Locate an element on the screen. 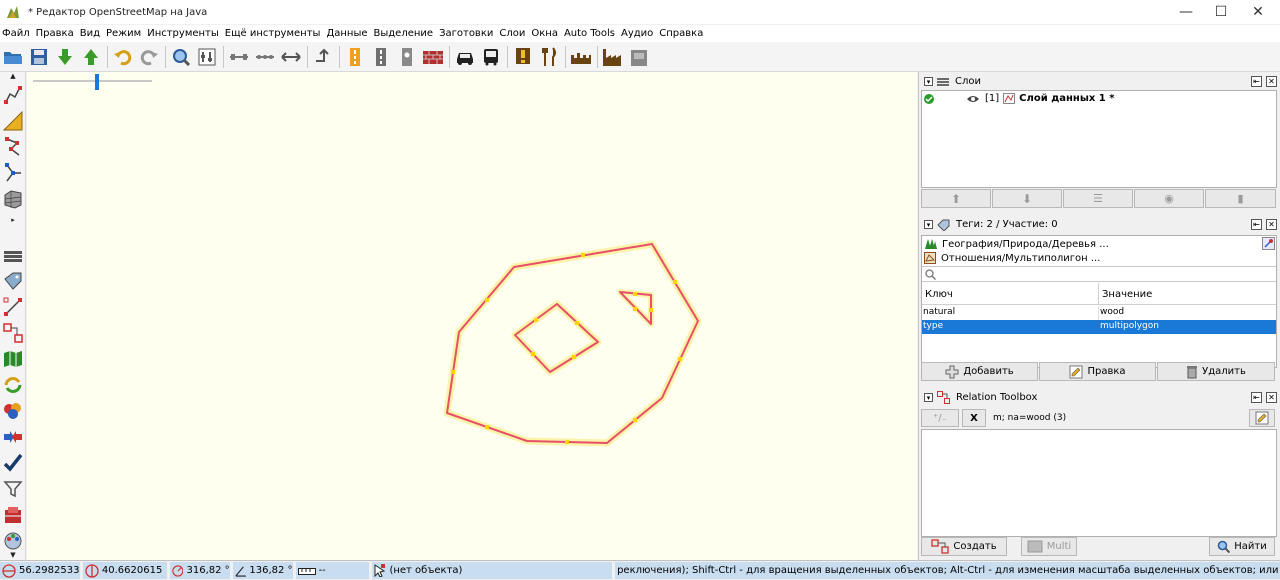 This screenshot has height=580, width=1280. current-relation-text: m; na=wood (3) is located at coordinates (1029, 418).